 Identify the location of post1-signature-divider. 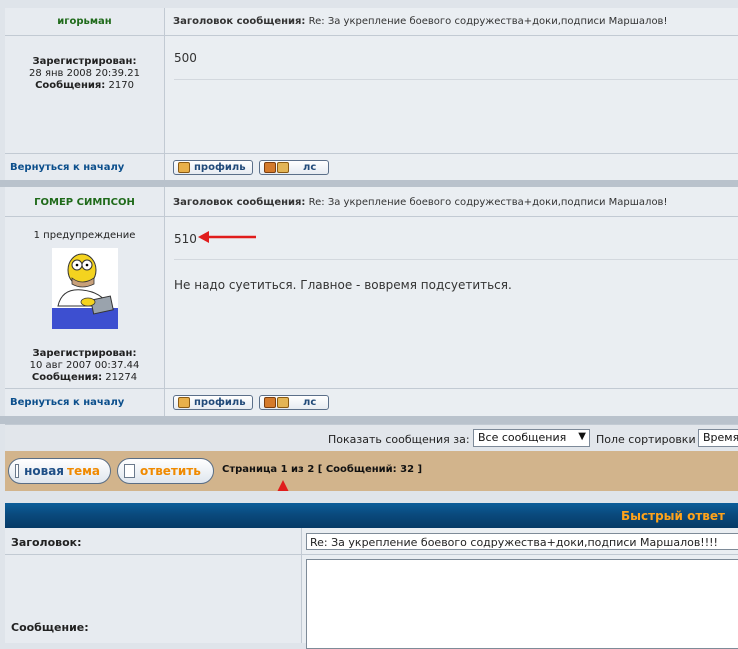
(456, 79).